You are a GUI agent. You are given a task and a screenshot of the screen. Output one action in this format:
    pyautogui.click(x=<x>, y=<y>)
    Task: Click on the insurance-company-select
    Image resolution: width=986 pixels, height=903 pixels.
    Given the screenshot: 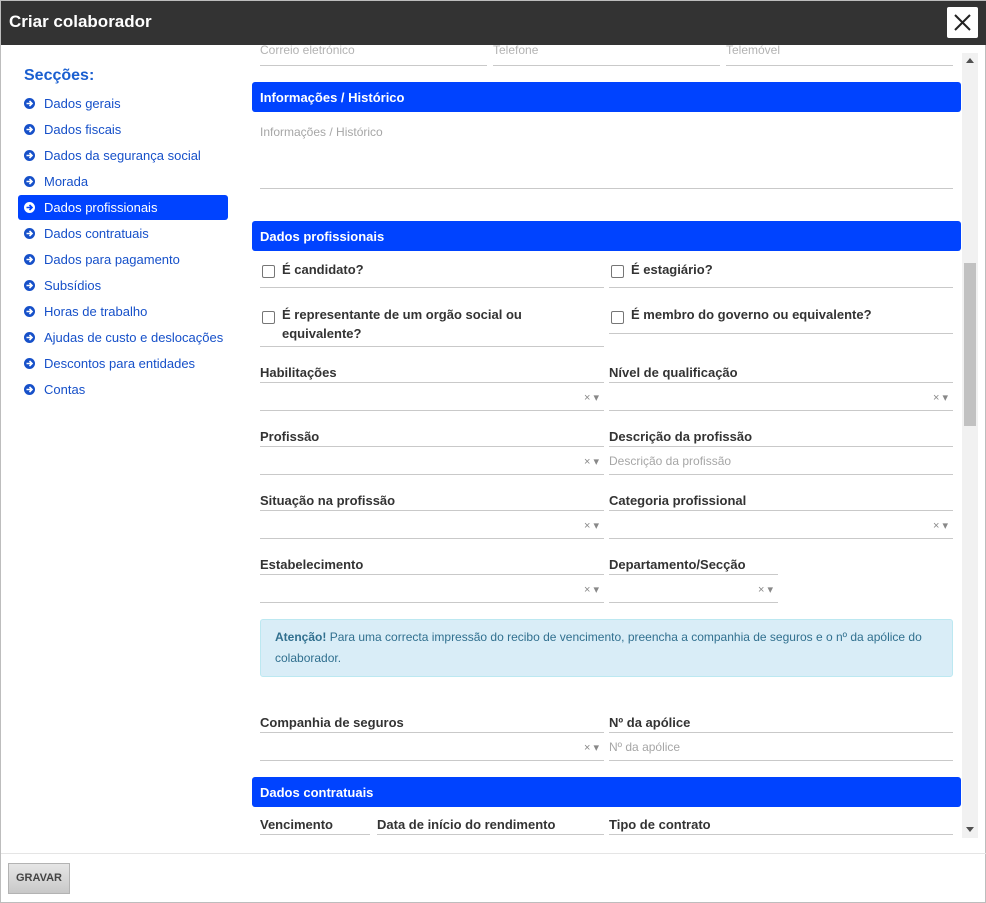 What is the action you would take?
    pyautogui.click(x=432, y=760)
    